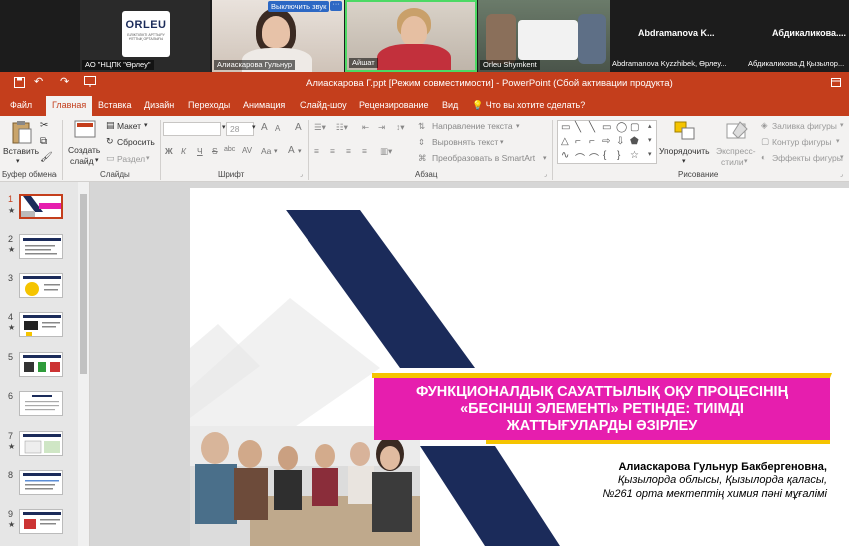  Describe the element at coordinates (110, 125) in the screenshot. I see `layout-icon: ▤` at that location.